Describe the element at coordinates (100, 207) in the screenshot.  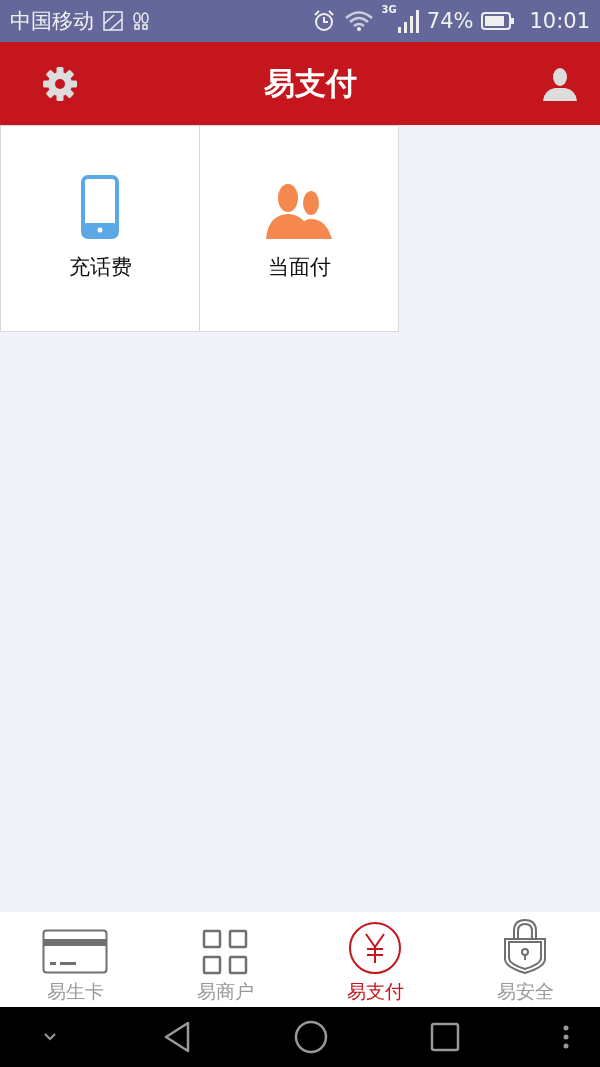
I see `phone-icon` at that location.